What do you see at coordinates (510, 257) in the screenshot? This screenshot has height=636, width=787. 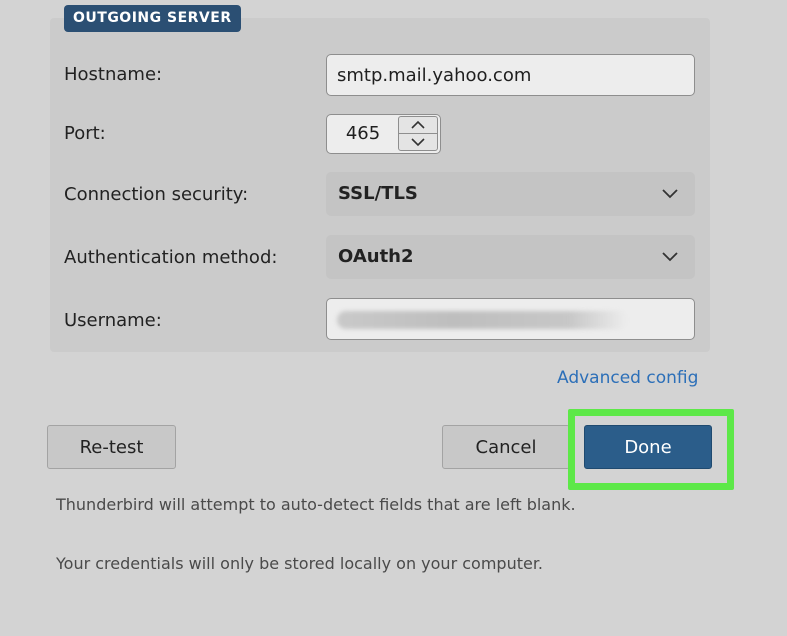 I see `authentication-method-select: OAuth2` at bounding box center [510, 257].